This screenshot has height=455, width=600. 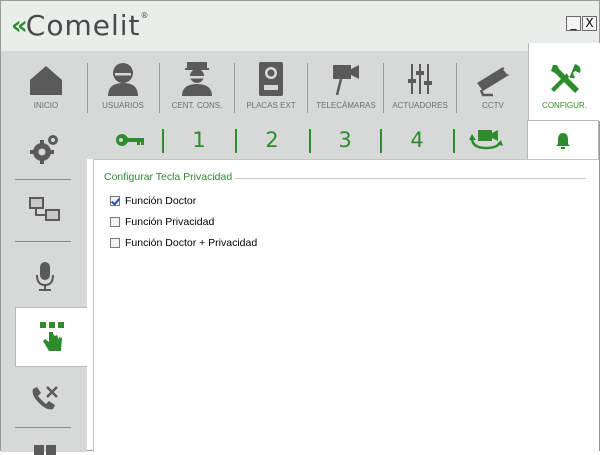 I want to click on nav-item-actuadores: ACTUADORES, so click(x=420, y=86).